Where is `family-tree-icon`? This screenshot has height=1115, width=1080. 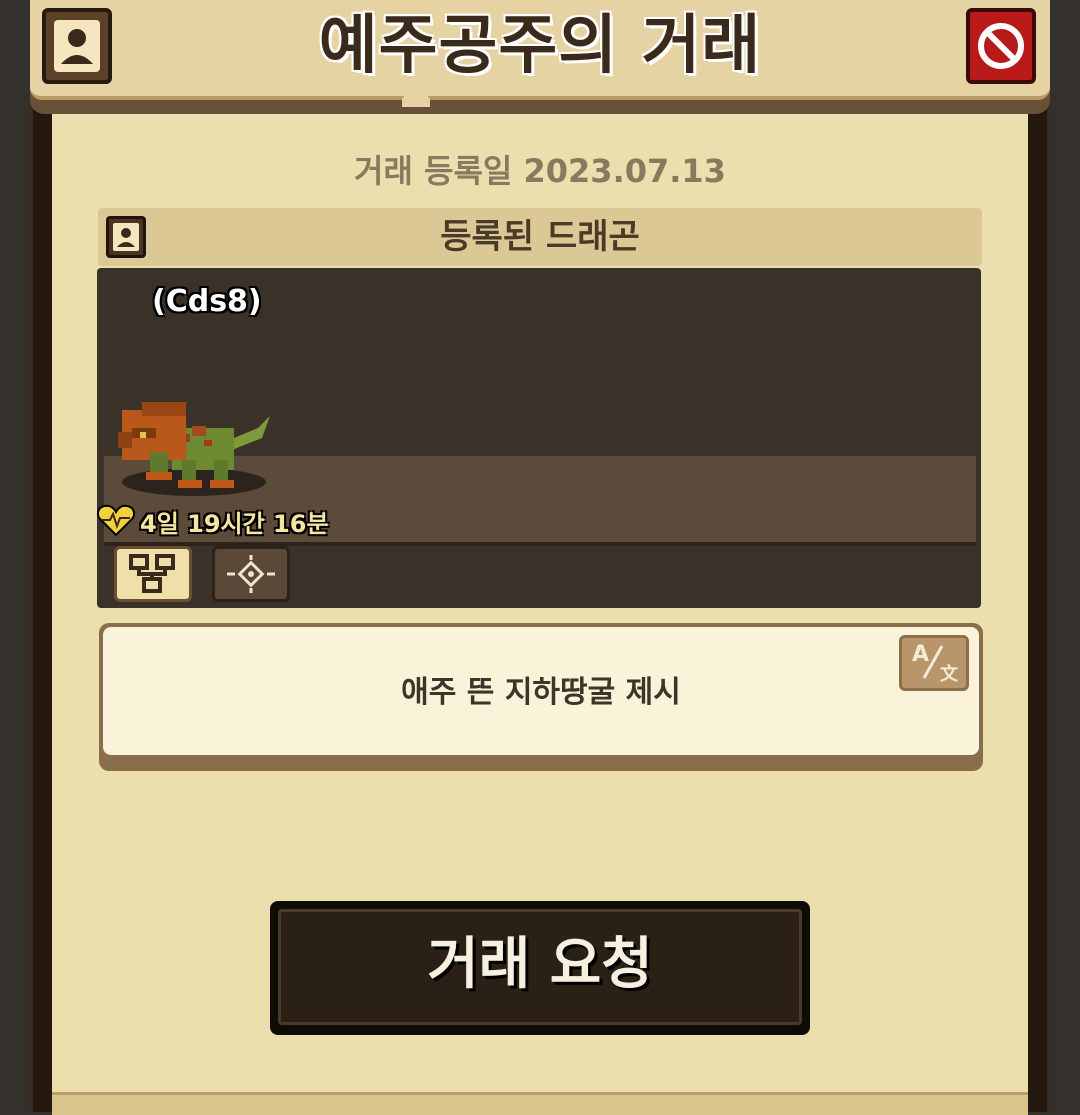
family-tree-icon is located at coordinates (152, 573).